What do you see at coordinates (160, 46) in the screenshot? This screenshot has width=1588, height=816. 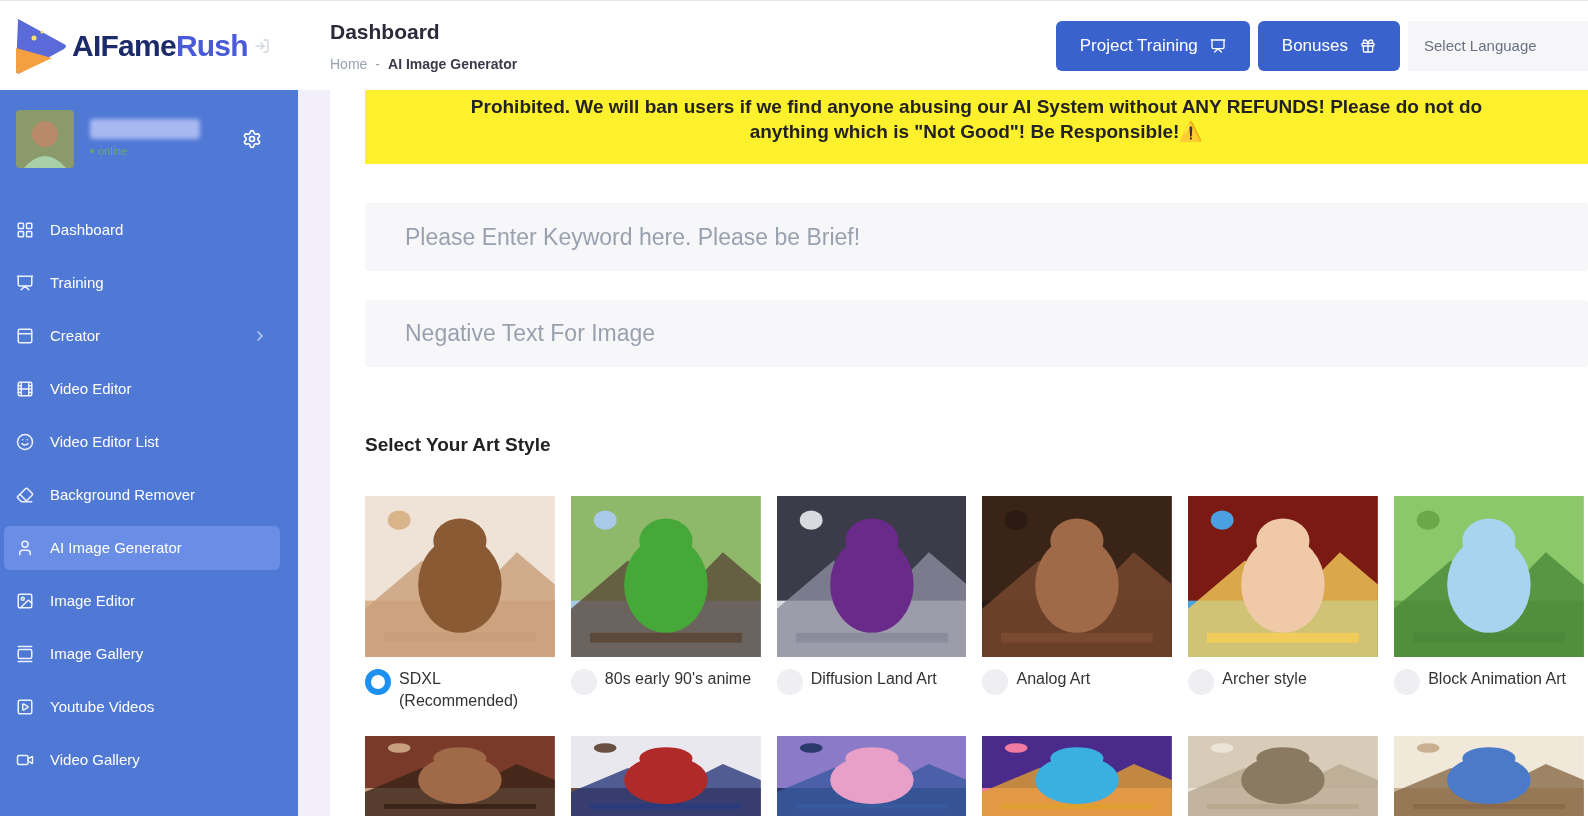 I see `logo-text: AIFameRush` at bounding box center [160, 46].